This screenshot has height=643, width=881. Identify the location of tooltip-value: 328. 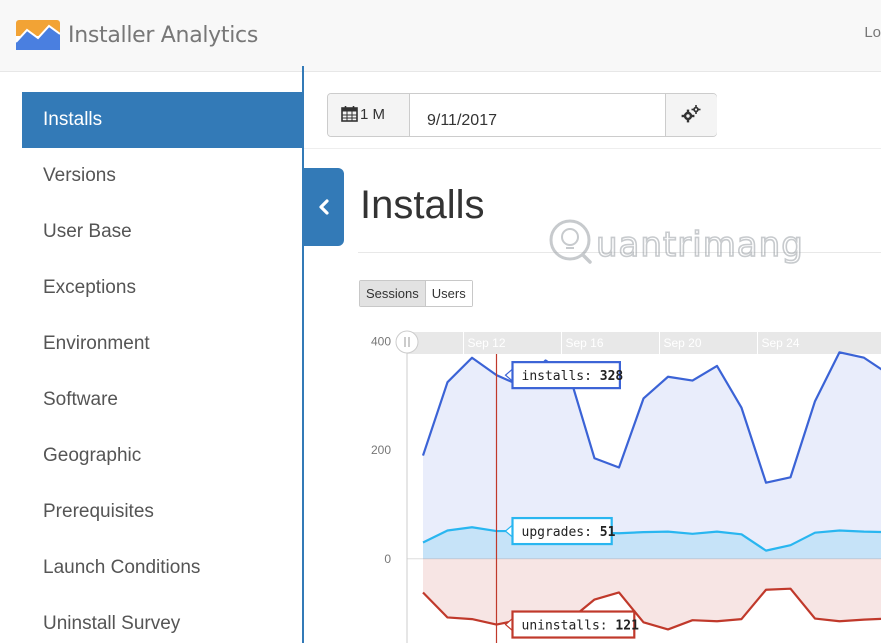
(612, 376).